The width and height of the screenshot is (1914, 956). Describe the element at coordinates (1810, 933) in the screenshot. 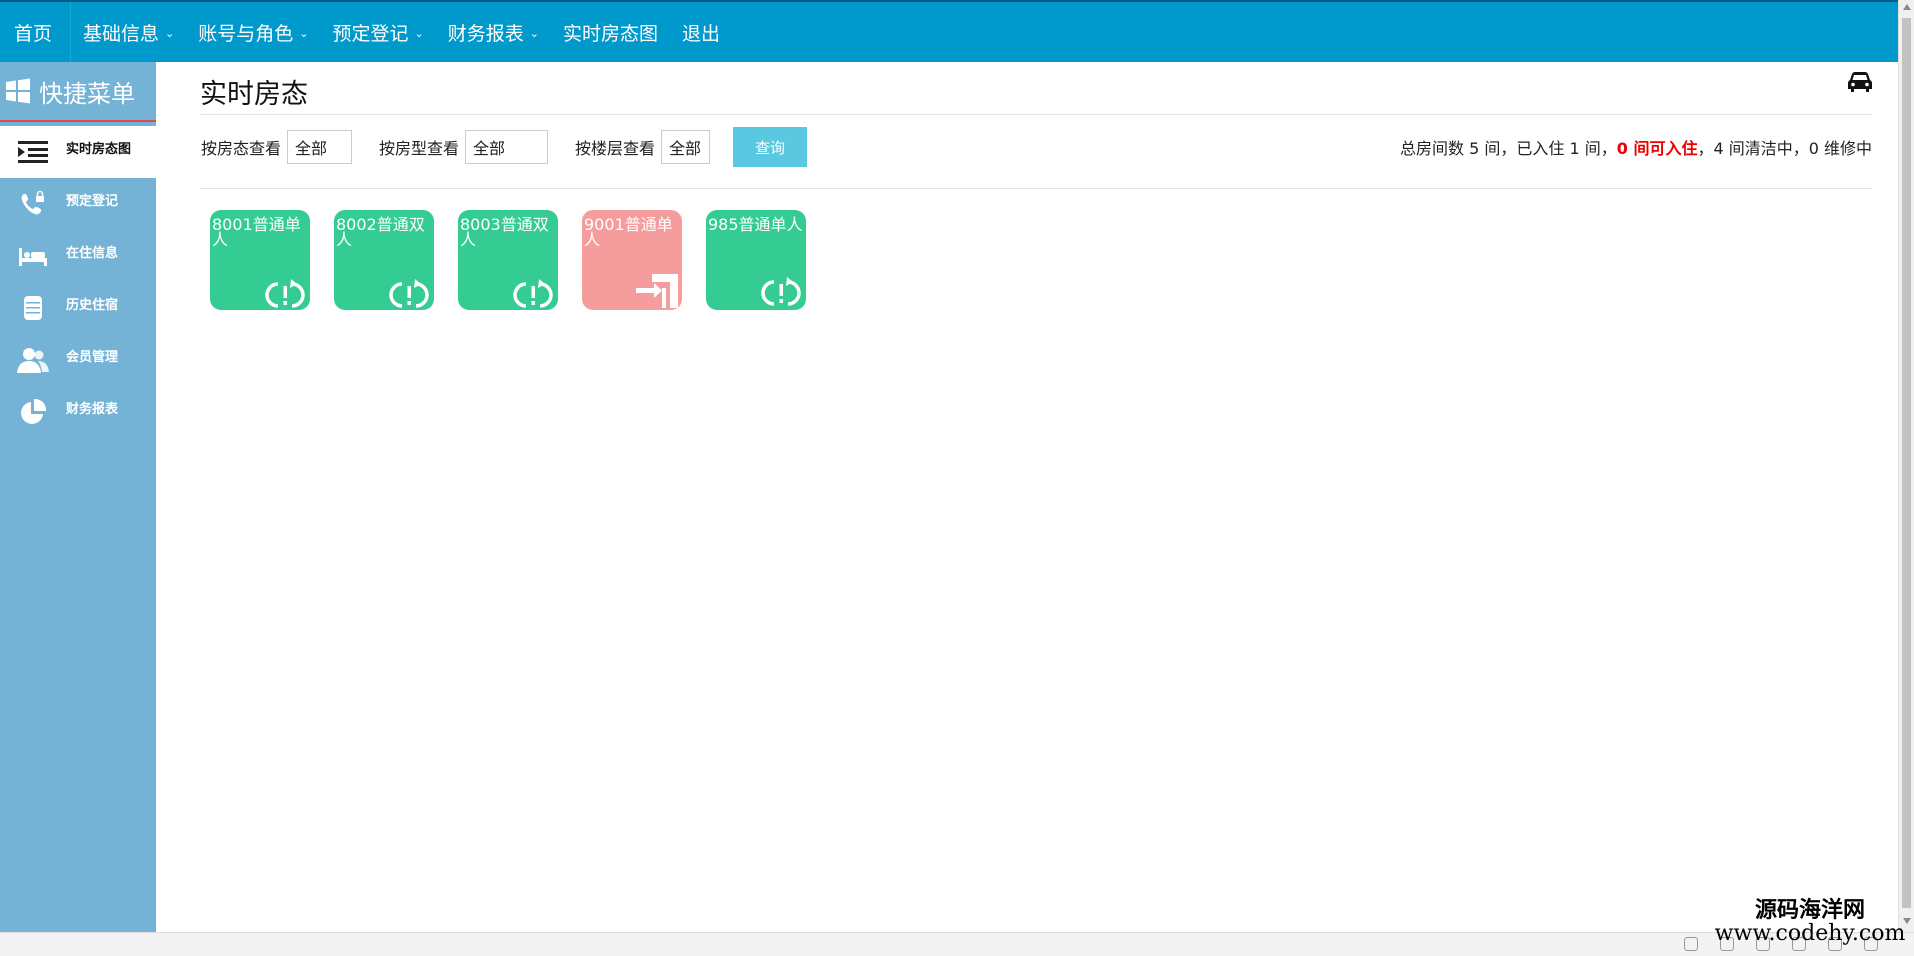

I see `watermark-url: www.codehy.com` at that location.